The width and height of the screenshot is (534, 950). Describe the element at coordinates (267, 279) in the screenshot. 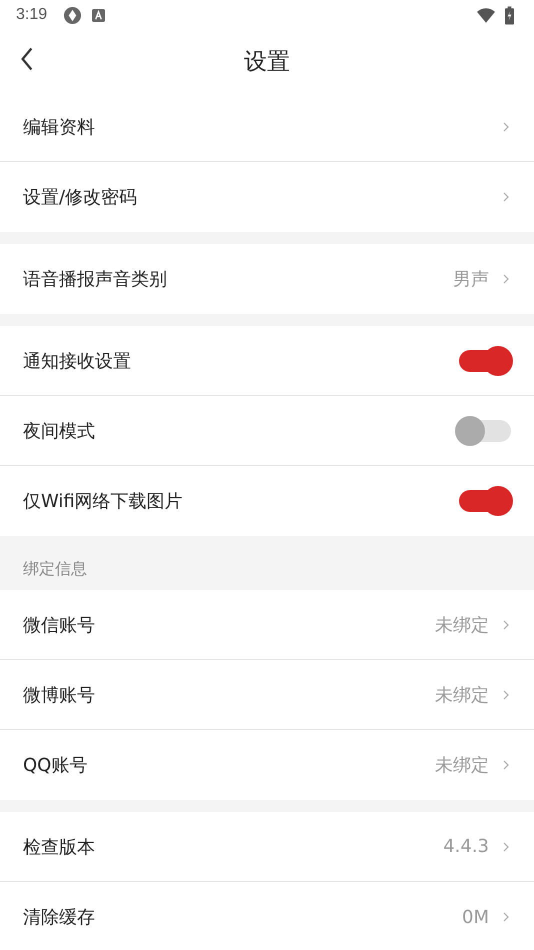

I see `settings-link-row: 语音播报声音类别 男声` at that location.